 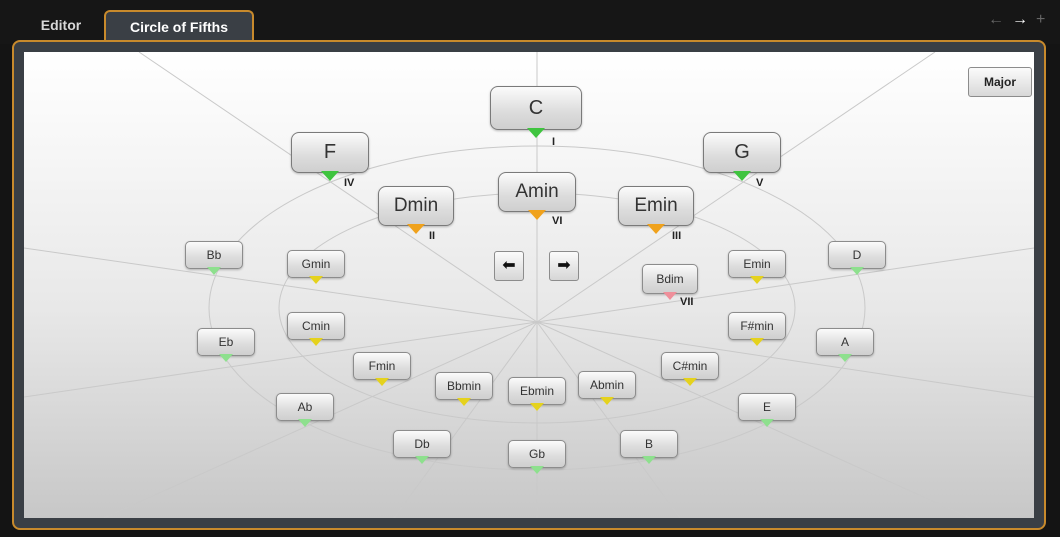 I want to click on chord-label: Dmin, so click(x=416, y=205).